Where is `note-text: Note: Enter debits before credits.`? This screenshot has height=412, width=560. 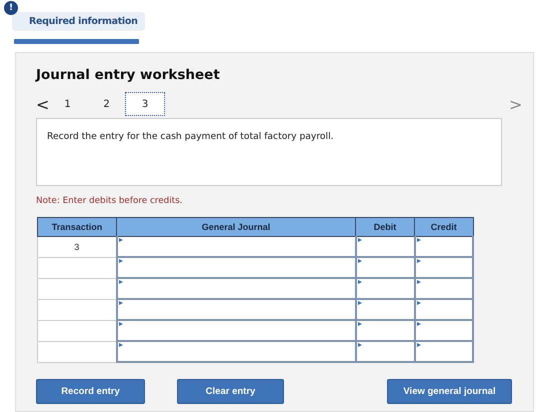
note-text: Note: Enter debits before credits. is located at coordinates (110, 201).